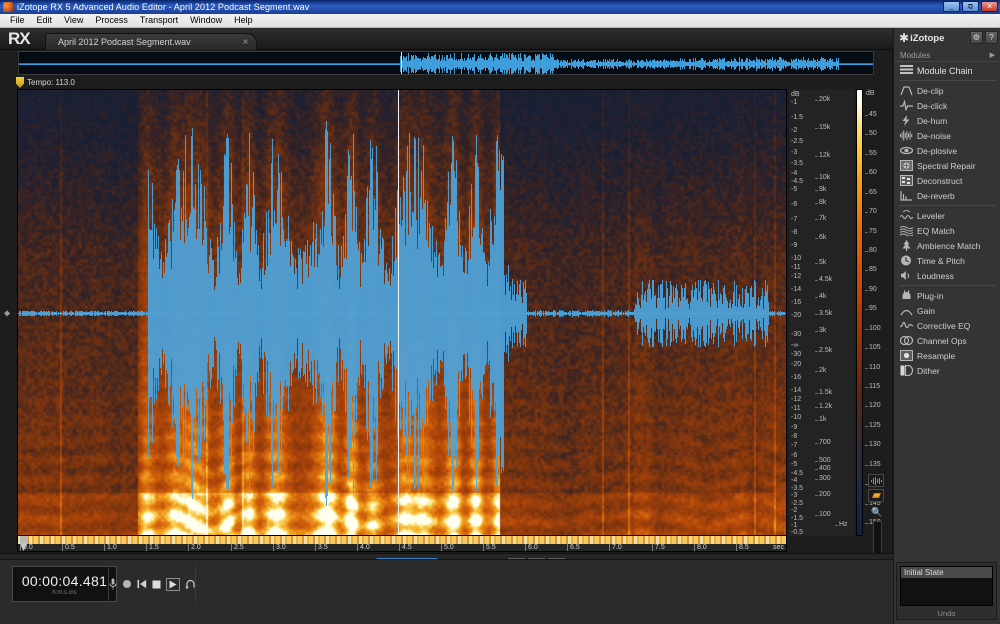 The image size is (1000, 624). I want to click on menu-process: Process, so click(111, 20).